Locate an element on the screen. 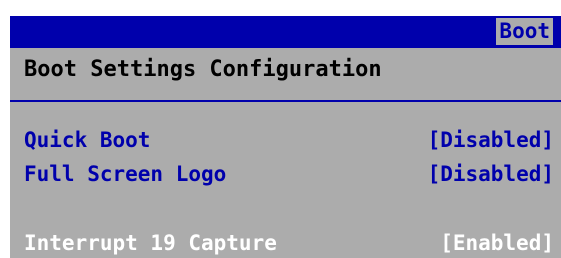 The width and height of the screenshot is (561, 258). setting-value: [Enabled] is located at coordinates (497, 243).